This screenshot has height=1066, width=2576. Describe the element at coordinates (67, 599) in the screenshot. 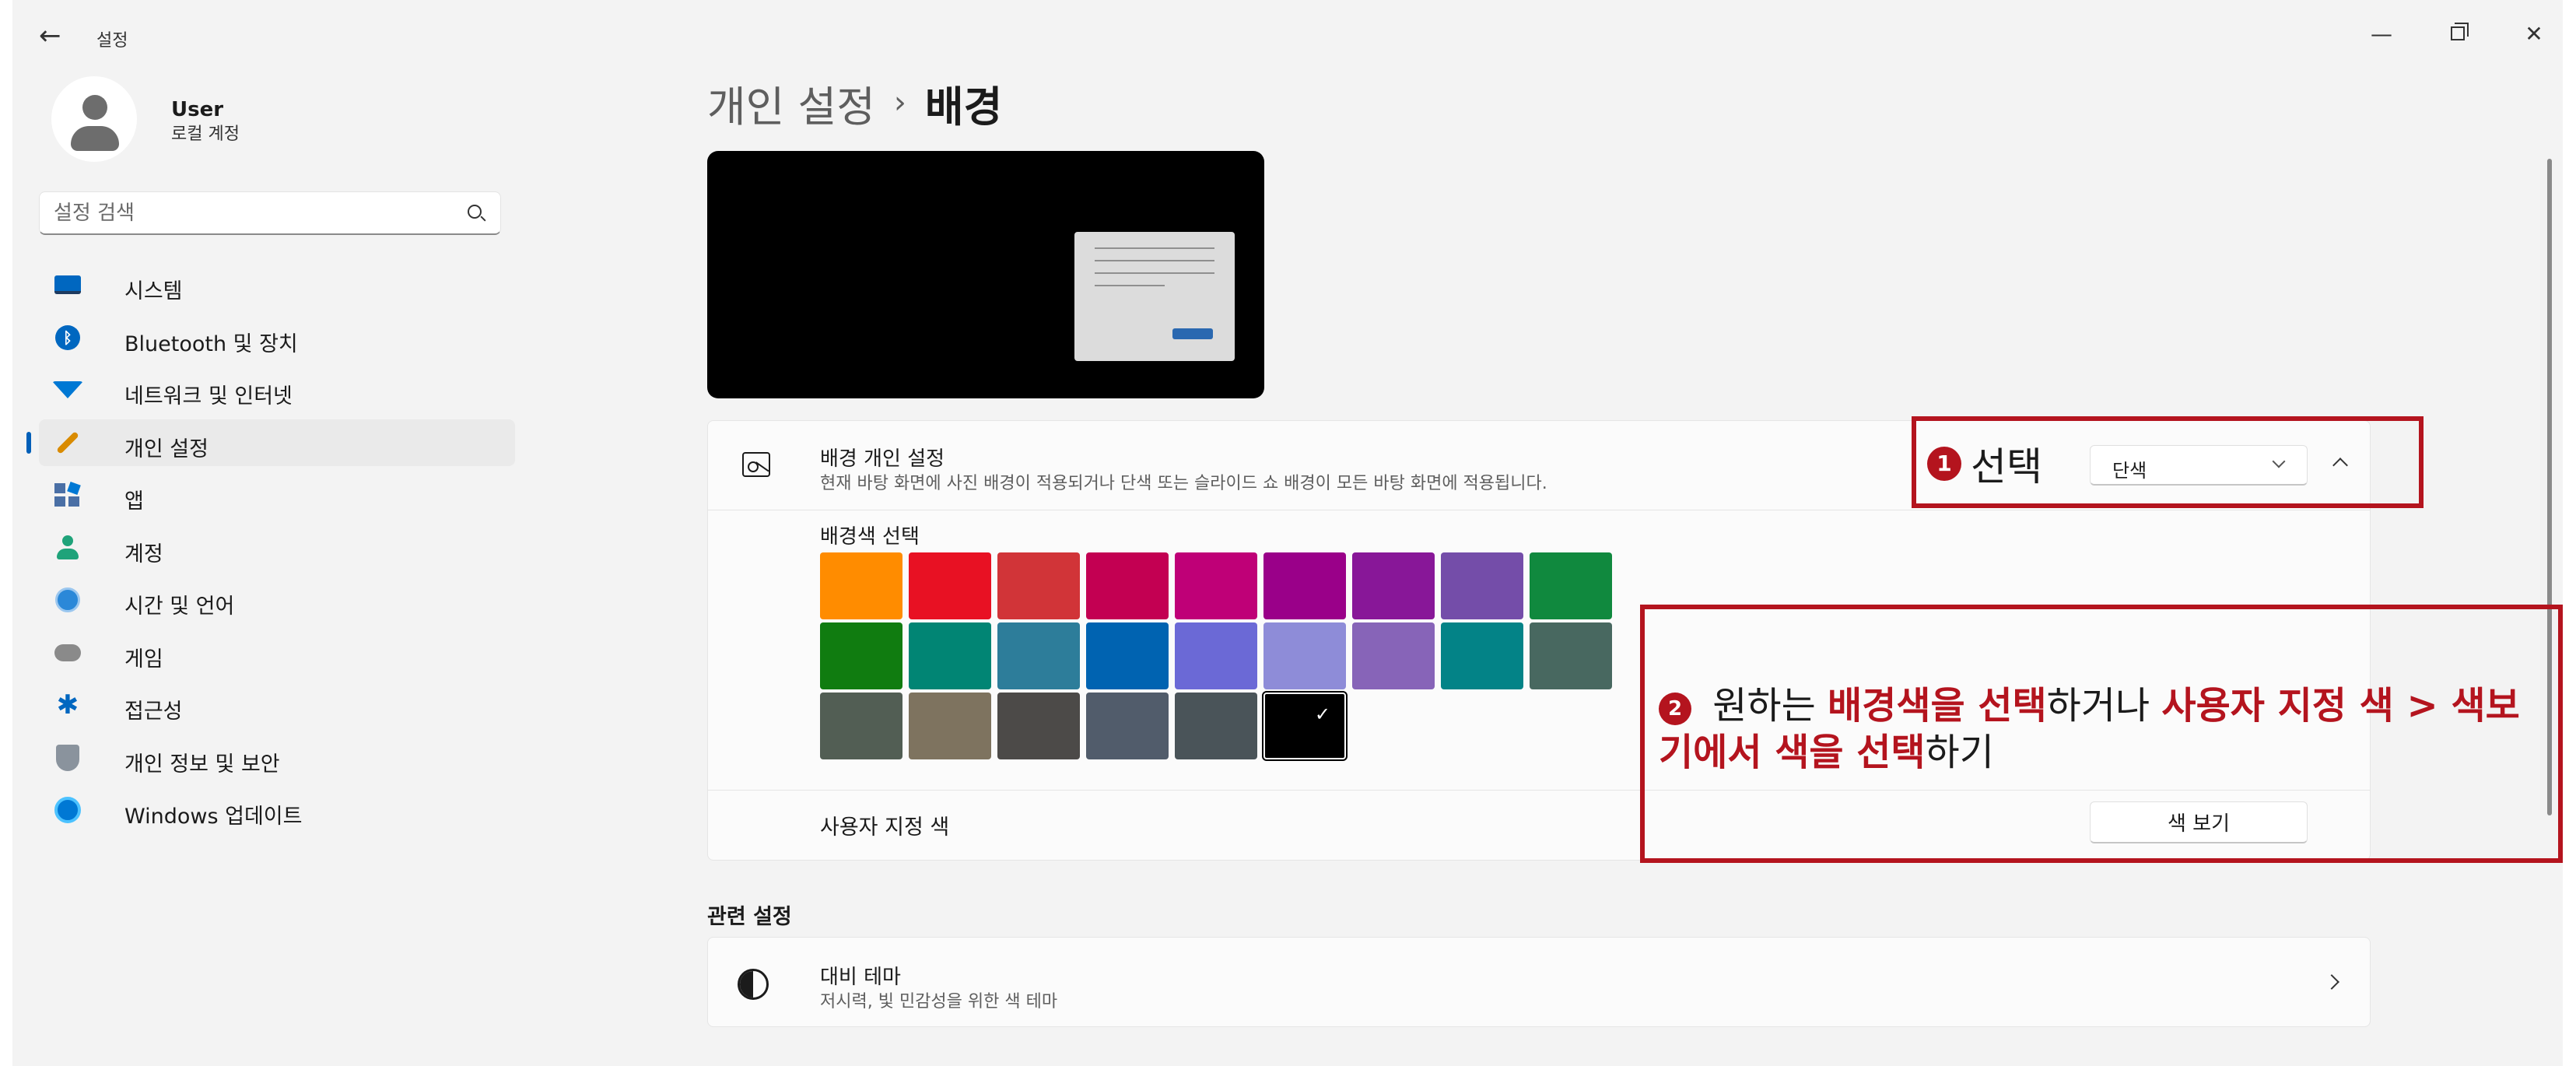

I see `time-language-icon` at that location.